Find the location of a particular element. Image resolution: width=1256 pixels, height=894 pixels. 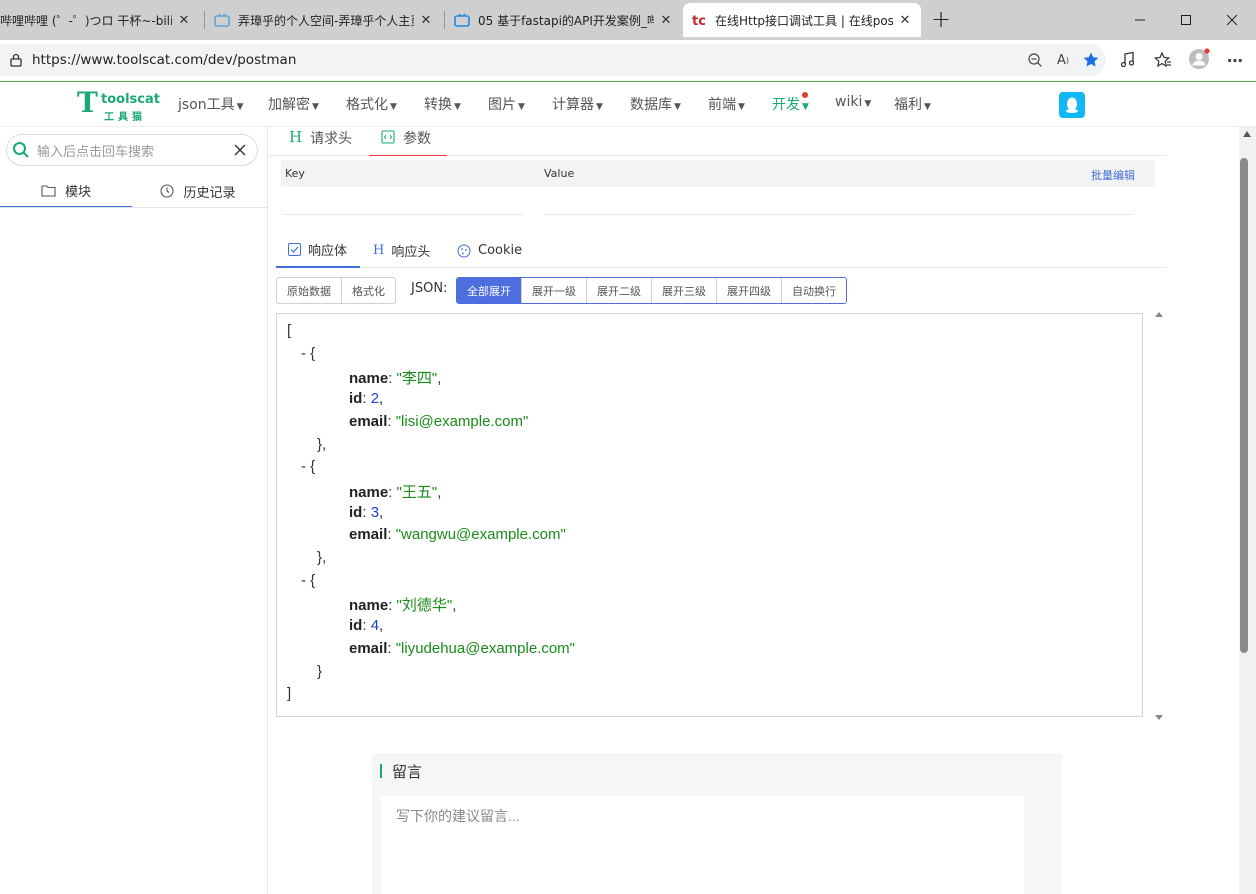

browser-tab-user-space: 弄璋乎的个人空间-弄璋乎个人主页 ✕ is located at coordinates (324, 20).